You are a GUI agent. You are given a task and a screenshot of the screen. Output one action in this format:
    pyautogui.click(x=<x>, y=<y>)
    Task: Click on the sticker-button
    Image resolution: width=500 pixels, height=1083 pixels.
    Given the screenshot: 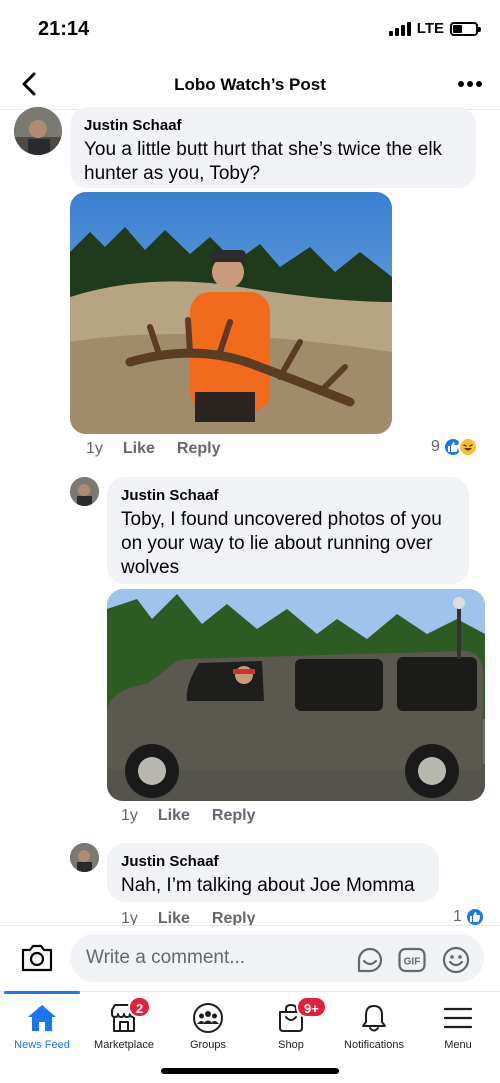 What is the action you would take?
    pyautogui.click(x=370, y=960)
    